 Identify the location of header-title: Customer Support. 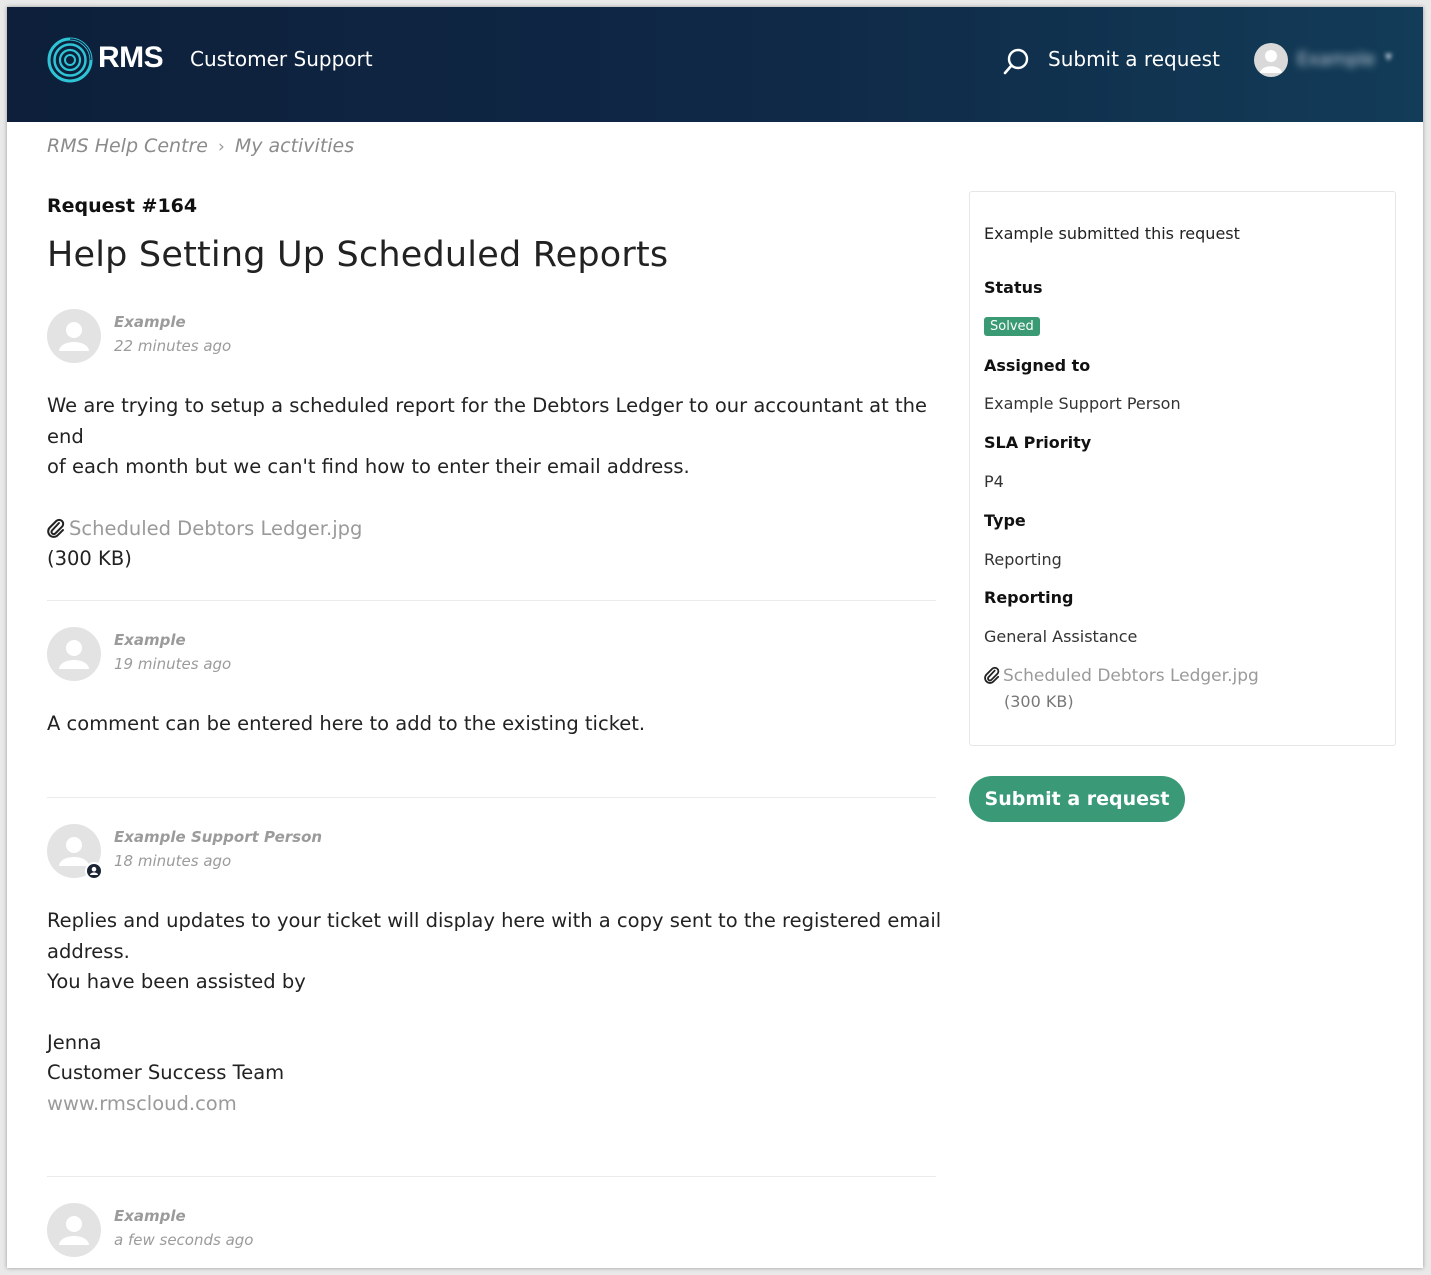
(281, 59).